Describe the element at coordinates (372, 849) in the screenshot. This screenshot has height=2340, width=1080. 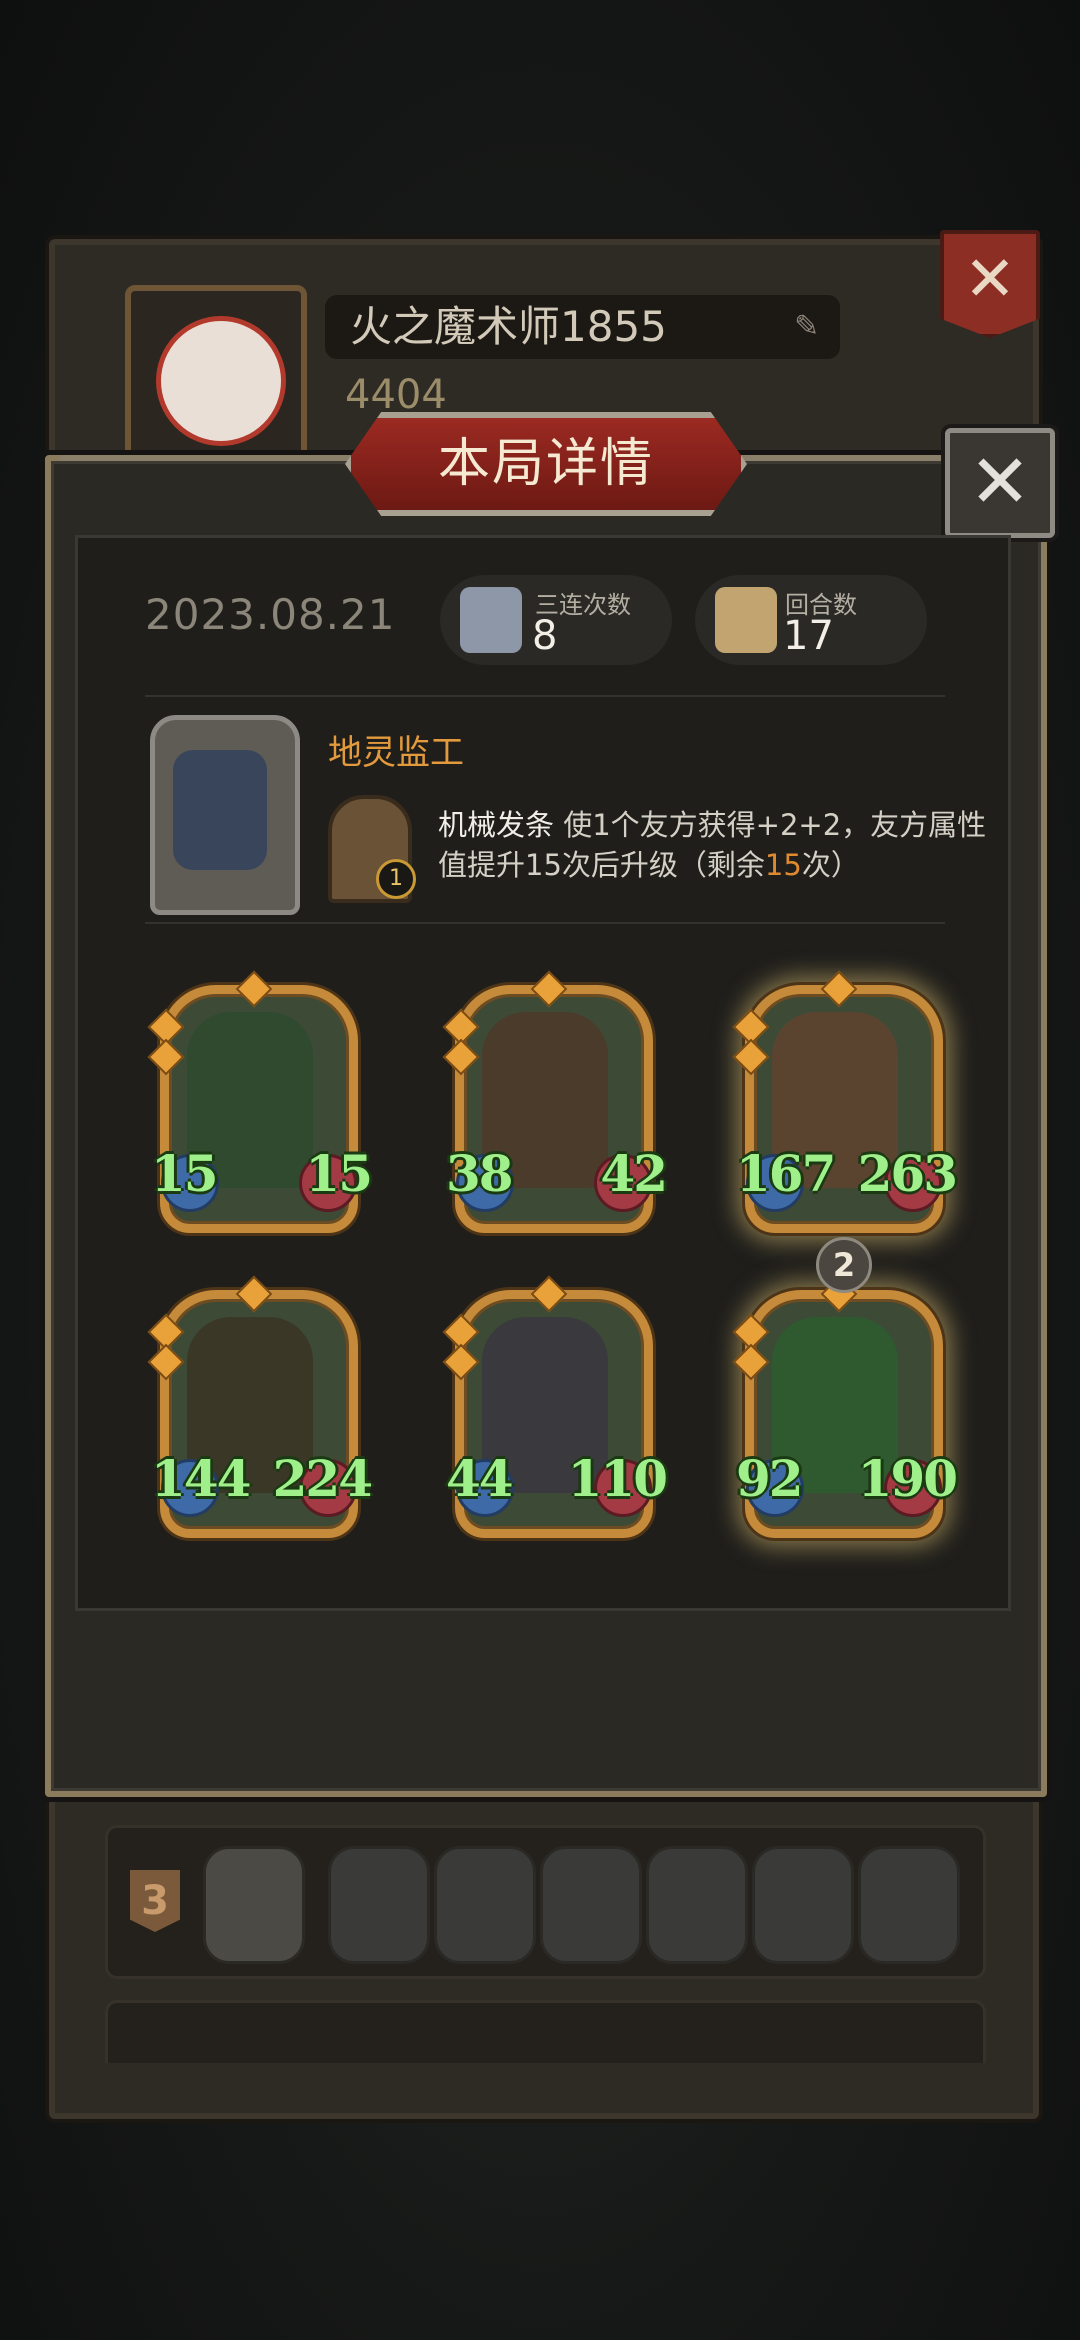
I see `skill-icon: 1` at that location.